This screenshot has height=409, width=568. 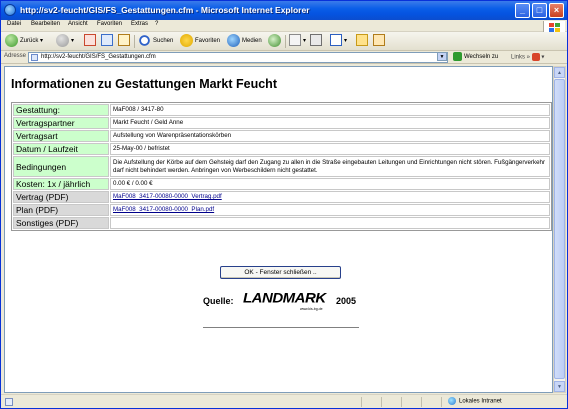 I want to click on snagit-icon, so click(x=535, y=57).